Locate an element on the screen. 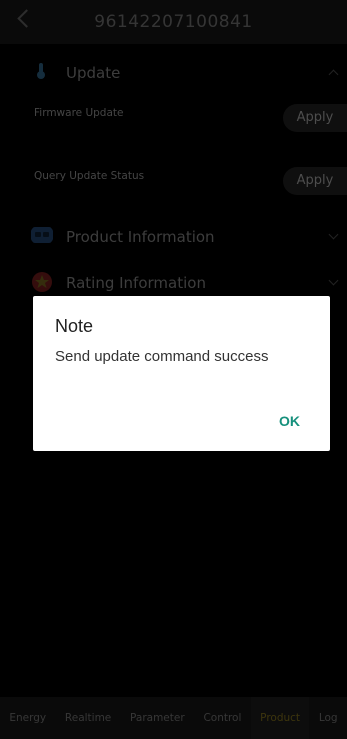  ok-button: OK is located at coordinates (289, 421).